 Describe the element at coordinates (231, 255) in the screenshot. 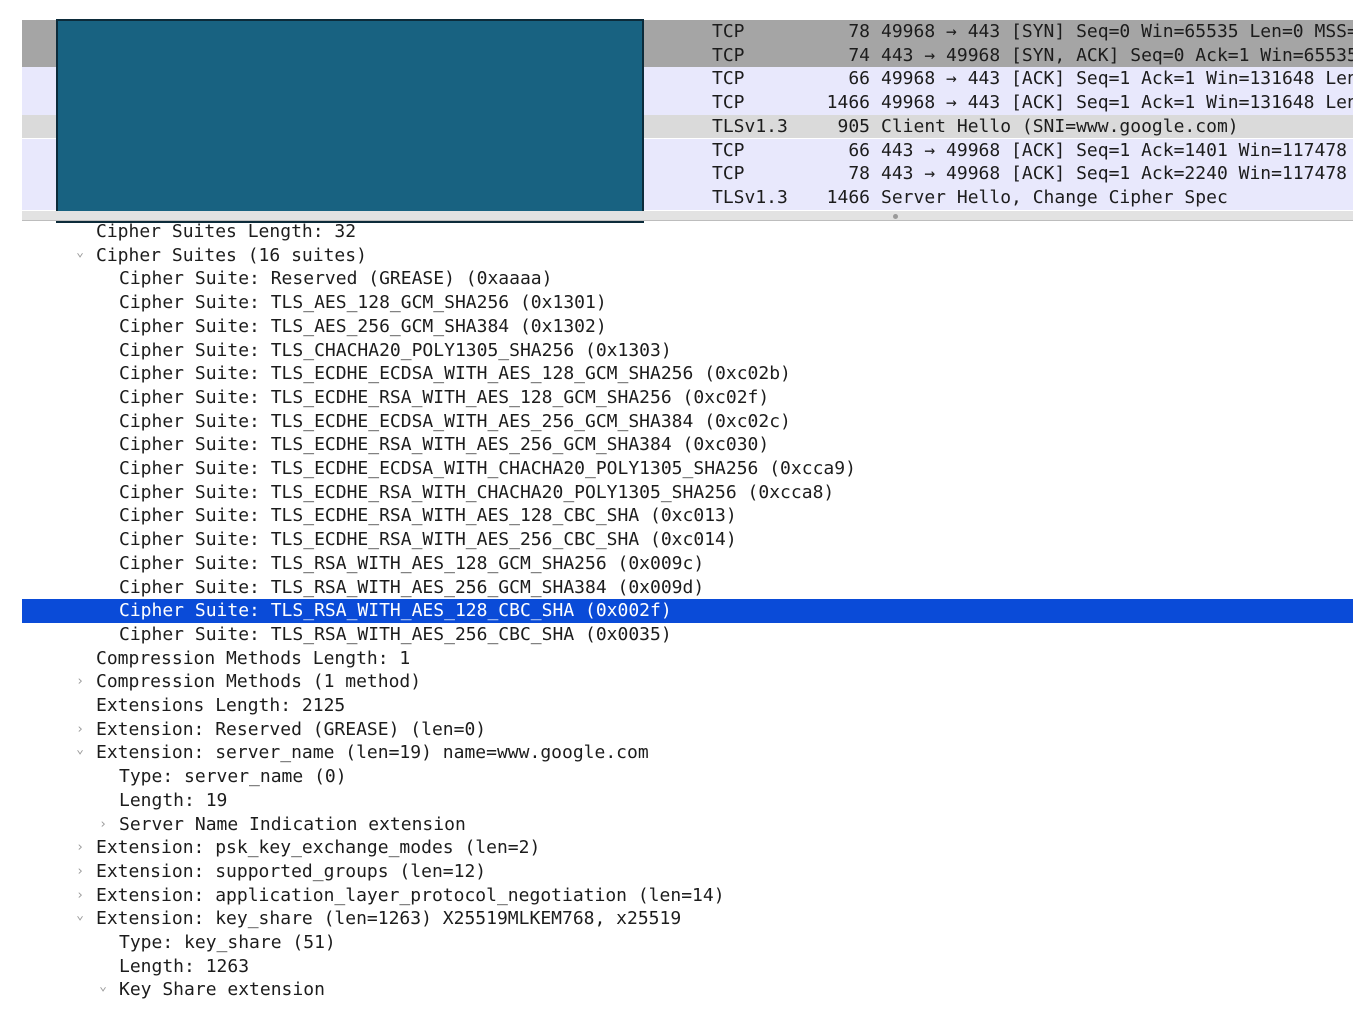

I see `tree-row-label: Cipher Suites (16 suites)` at that location.